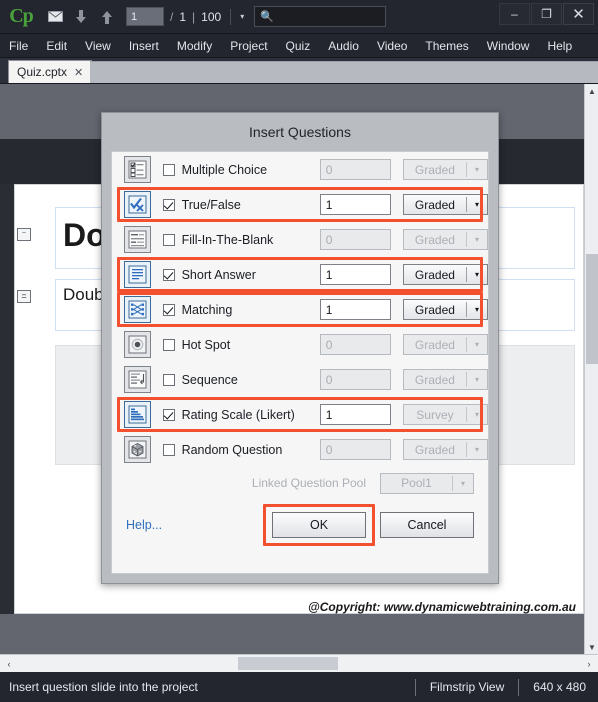 The height and width of the screenshot is (702, 598). Describe the element at coordinates (107, 17) in the screenshot. I see `arrow-up-icon` at that location.